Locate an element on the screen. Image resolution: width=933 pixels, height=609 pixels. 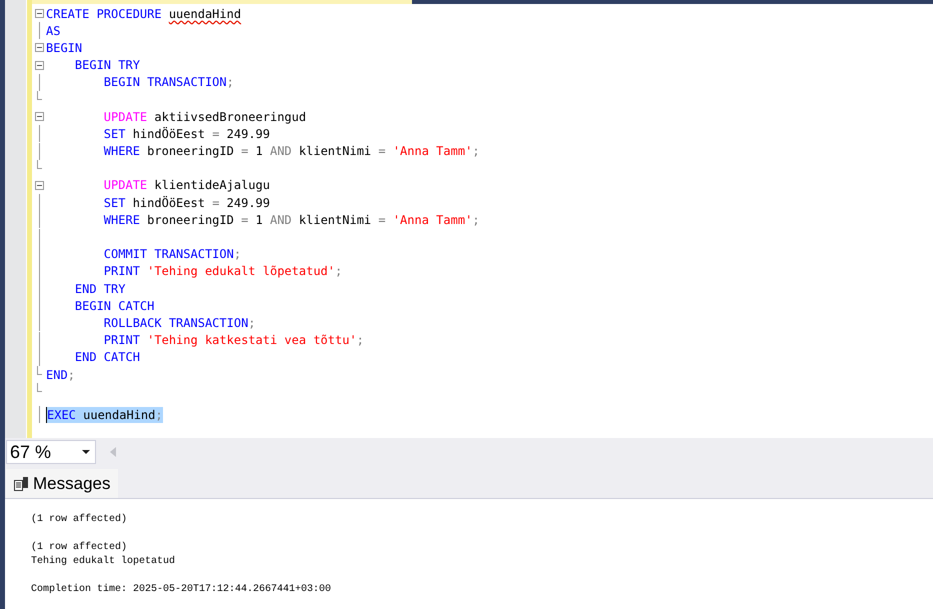
code-line: UPDATE aktiivsedBroneeringud is located at coordinates (204, 116).